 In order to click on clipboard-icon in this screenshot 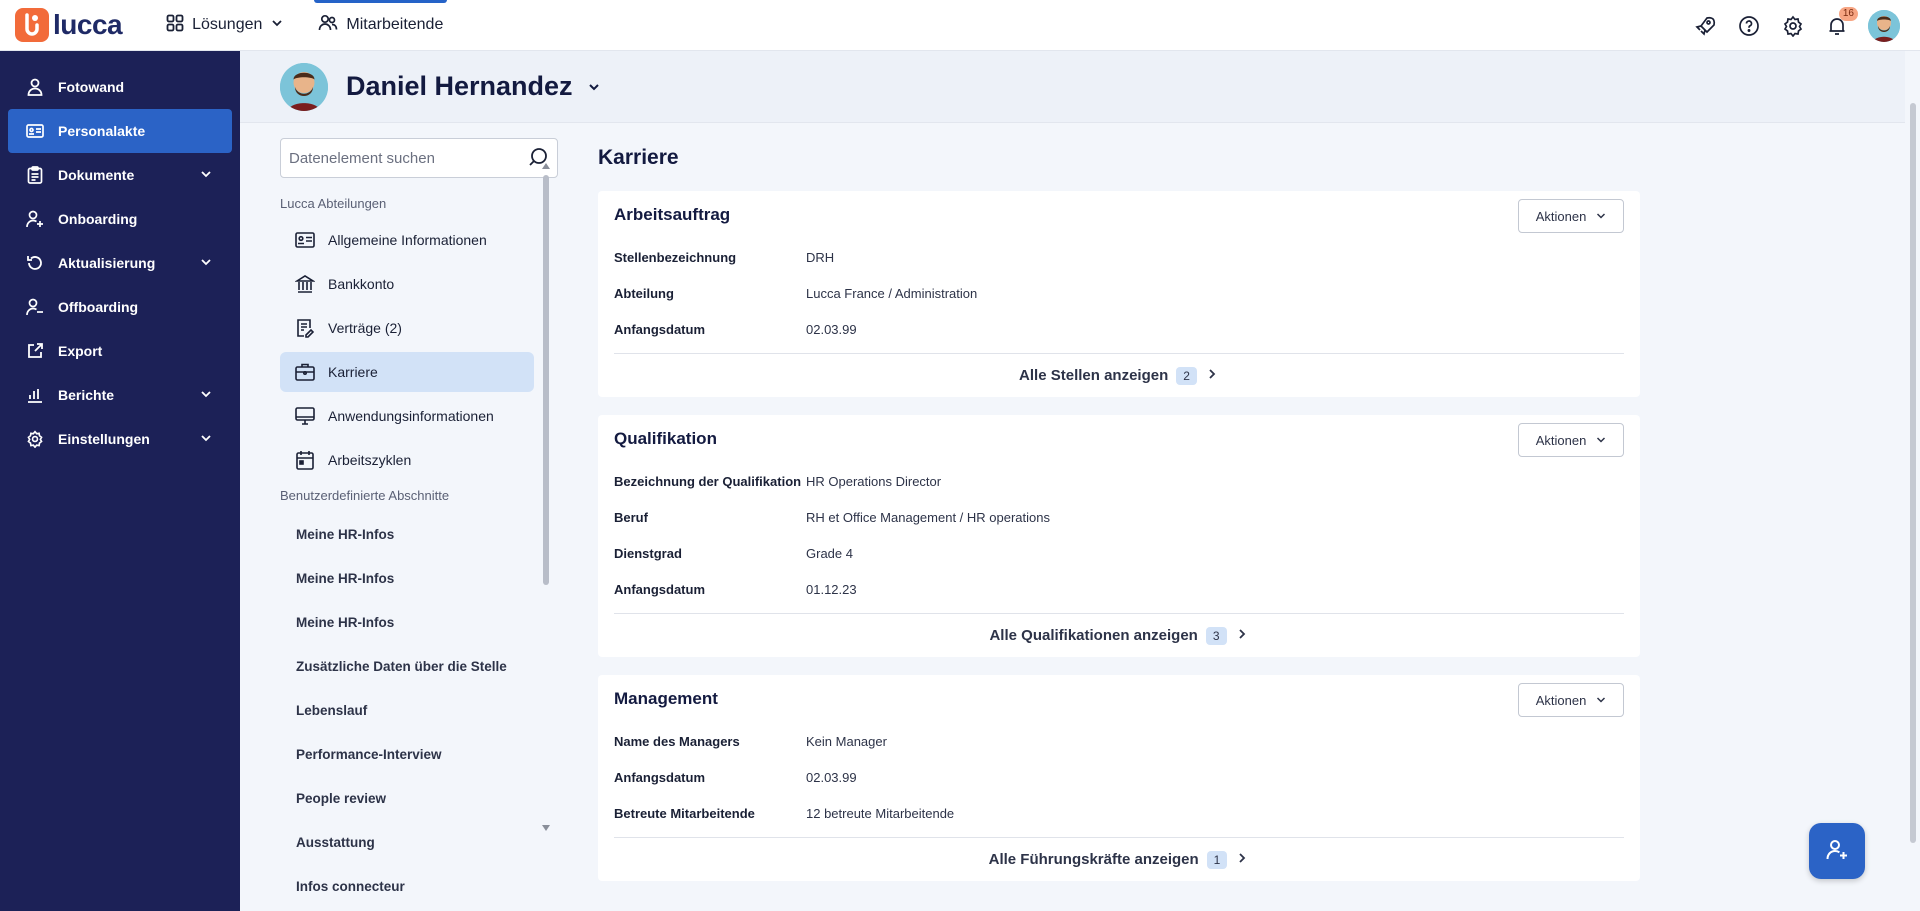, I will do `click(35, 175)`.